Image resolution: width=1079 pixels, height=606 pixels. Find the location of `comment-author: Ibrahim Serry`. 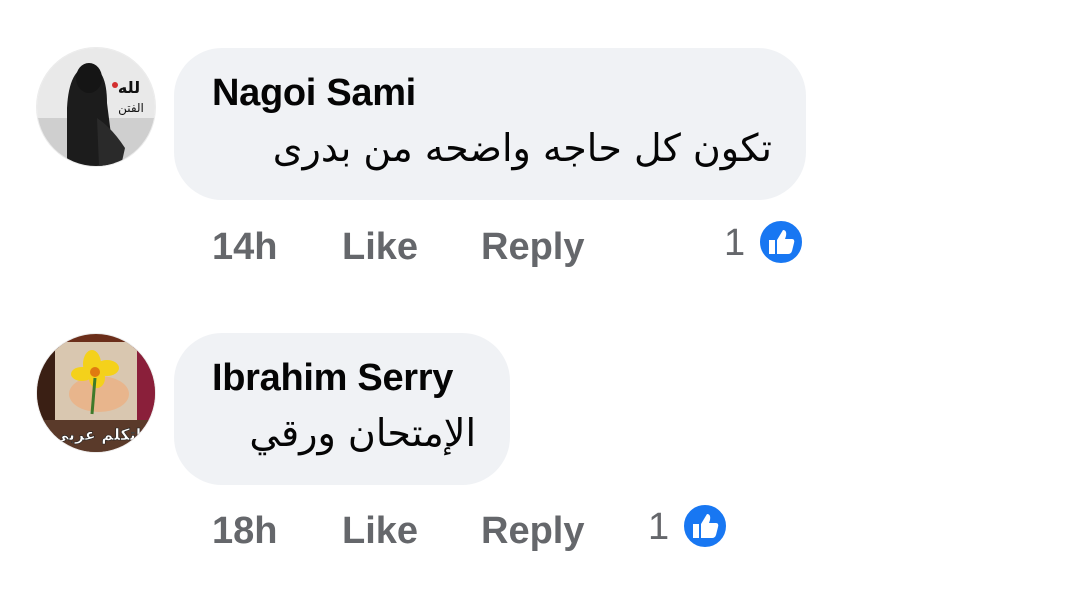

comment-author: Ibrahim Serry is located at coordinates (332, 378).